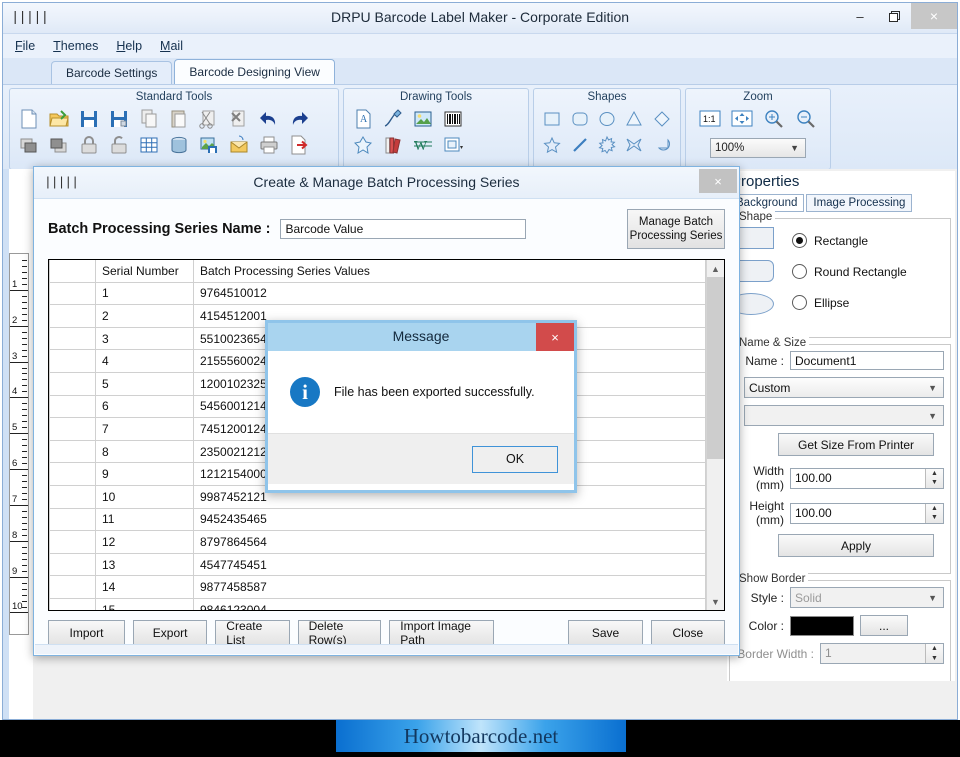 Image resolution: width=960 pixels, height=757 pixels. What do you see at coordinates (449, 603) in the screenshot?
I see `series-value-cell: 9846123004` at bounding box center [449, 603].